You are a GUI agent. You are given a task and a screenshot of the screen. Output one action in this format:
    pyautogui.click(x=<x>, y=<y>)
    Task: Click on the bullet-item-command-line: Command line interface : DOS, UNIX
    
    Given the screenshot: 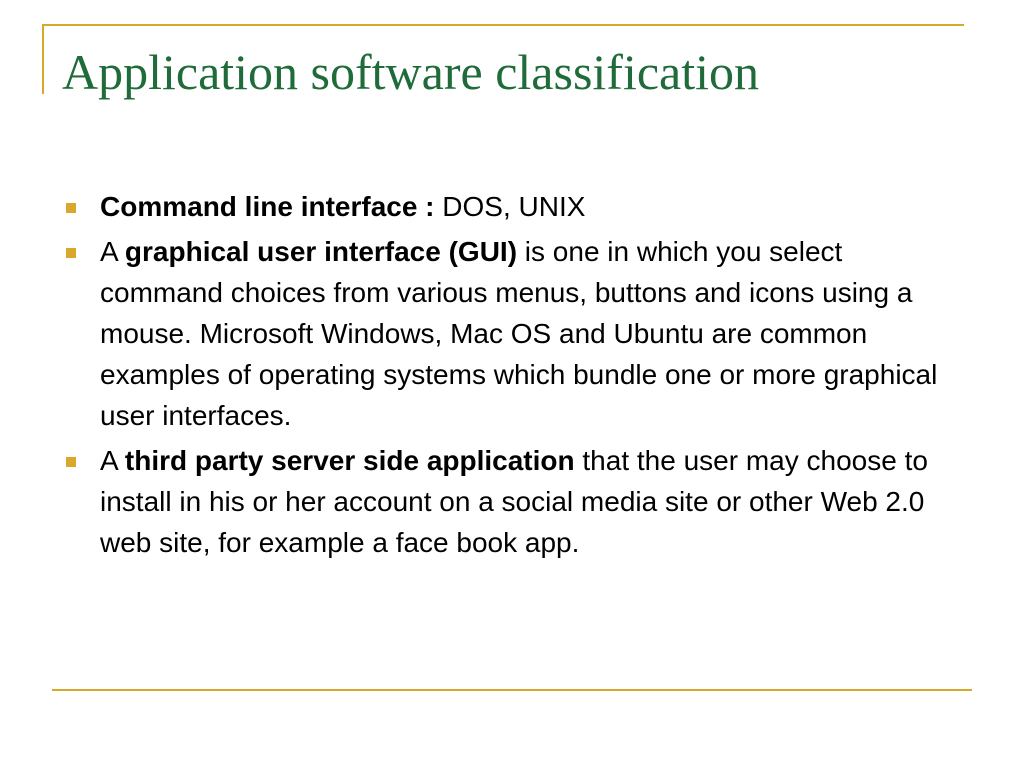 What is the action you would take?
    pyautogui.click(x=515, y=206)
    